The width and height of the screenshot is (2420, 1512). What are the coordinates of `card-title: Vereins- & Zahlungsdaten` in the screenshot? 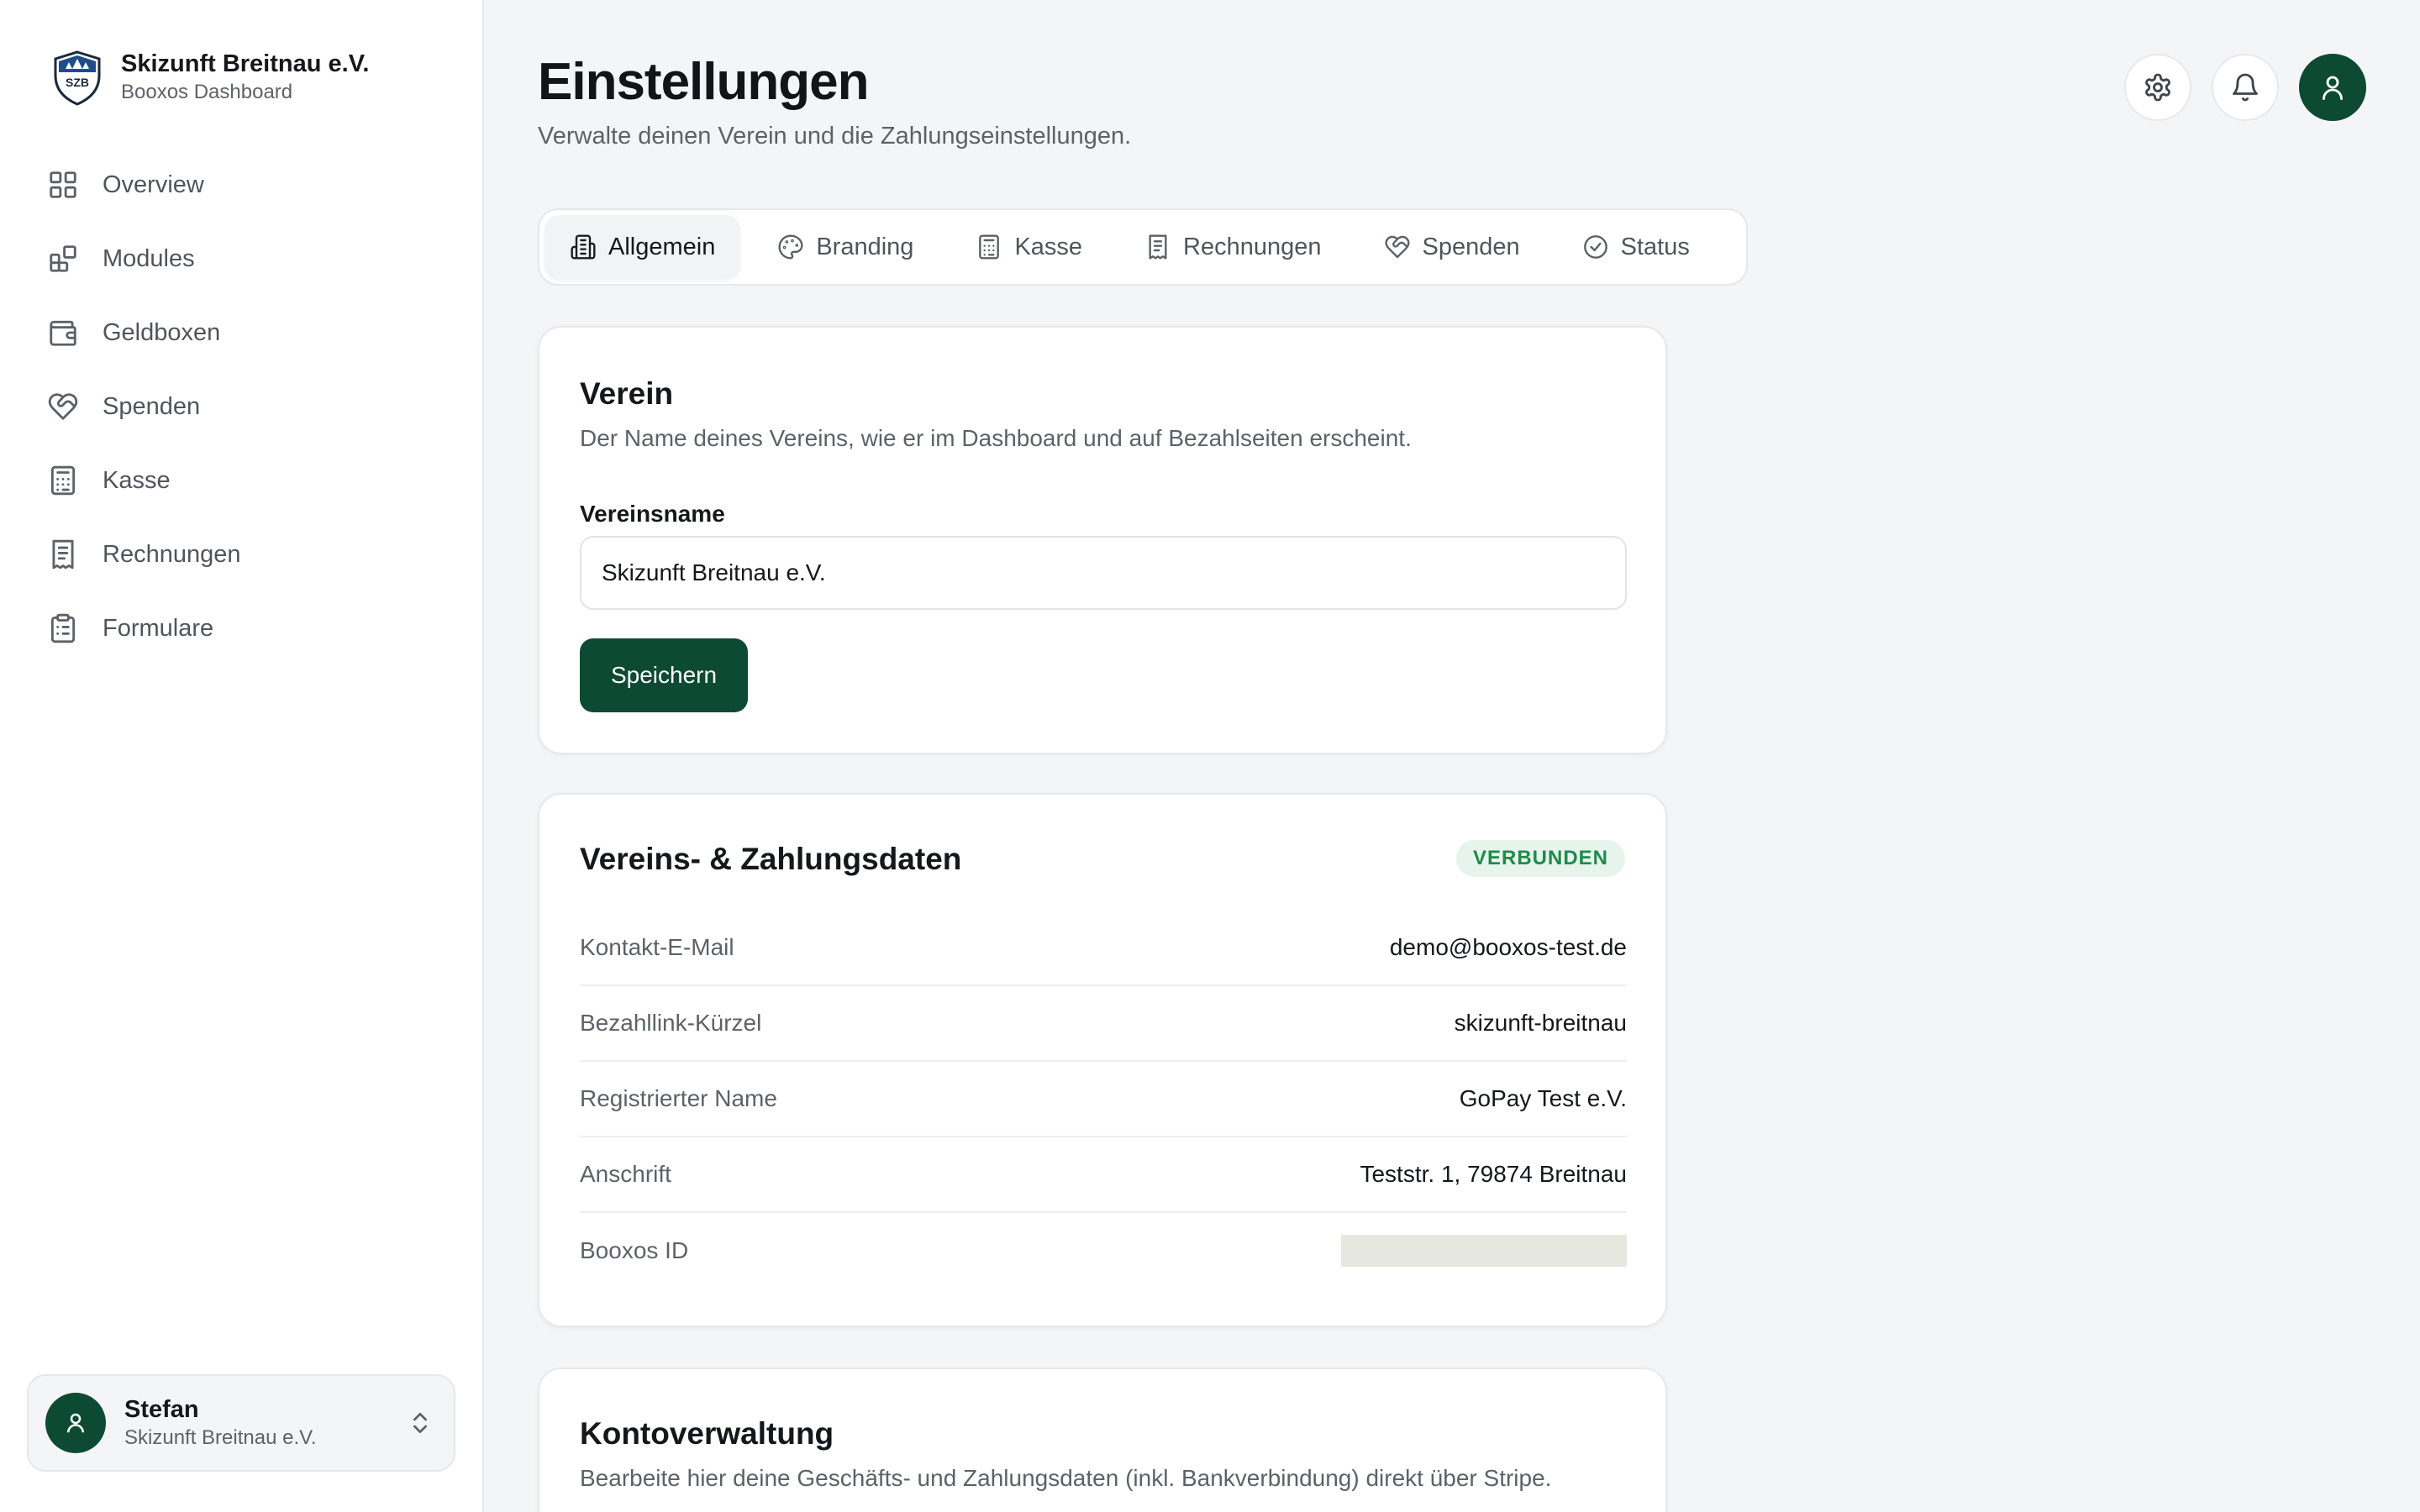 It's located at (771, 859).